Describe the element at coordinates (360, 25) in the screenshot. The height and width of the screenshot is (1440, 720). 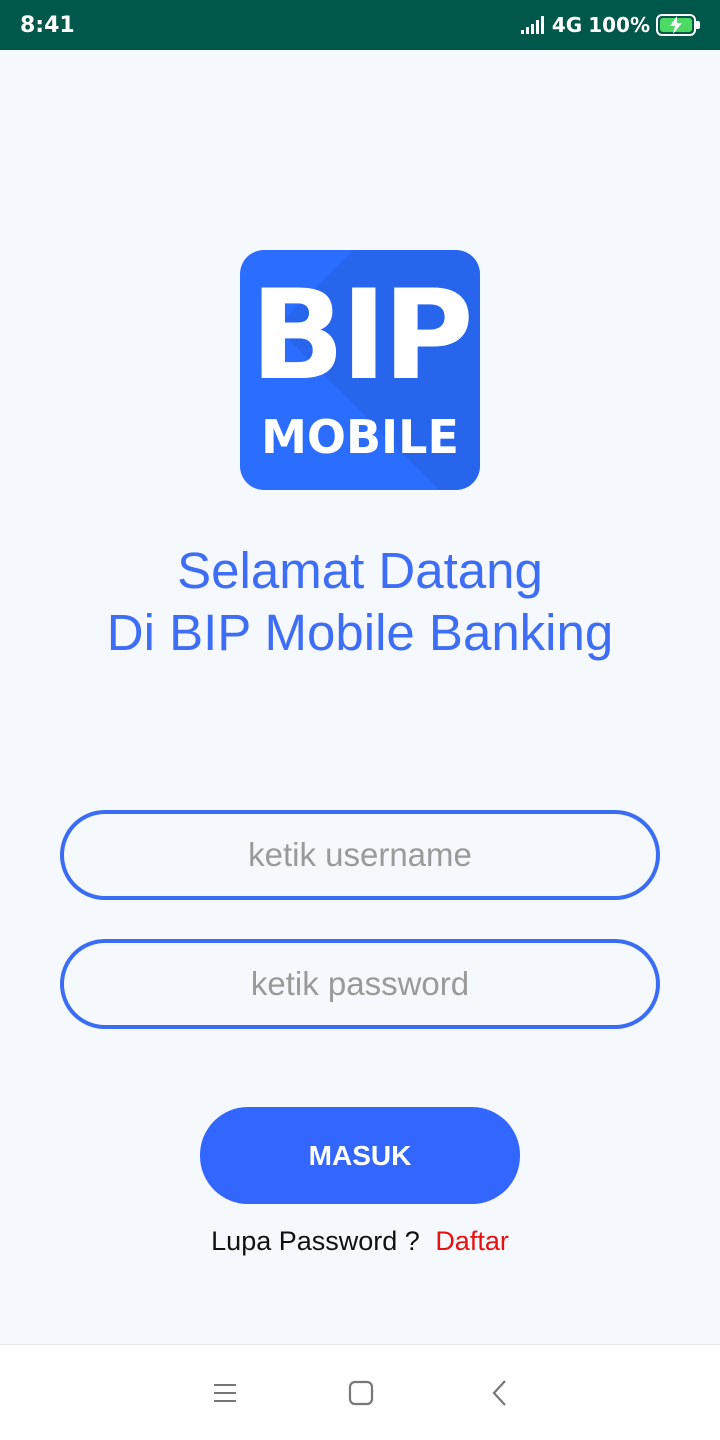
I see `status-bar: 8:41 4G 100%` at that location.